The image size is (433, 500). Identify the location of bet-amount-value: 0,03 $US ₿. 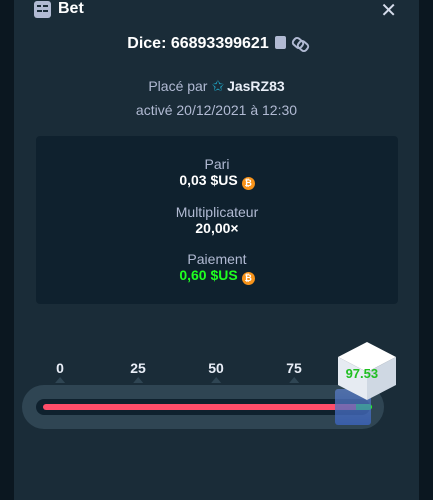
(217, 181).